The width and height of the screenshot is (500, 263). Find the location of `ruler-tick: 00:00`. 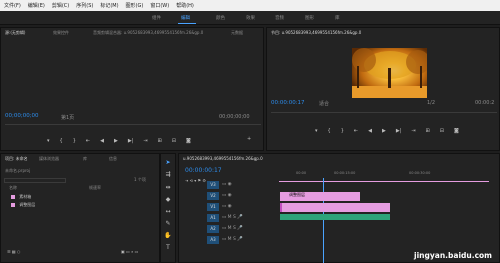

ruler-tick: 00:00 is located at coordinates (301, 173).